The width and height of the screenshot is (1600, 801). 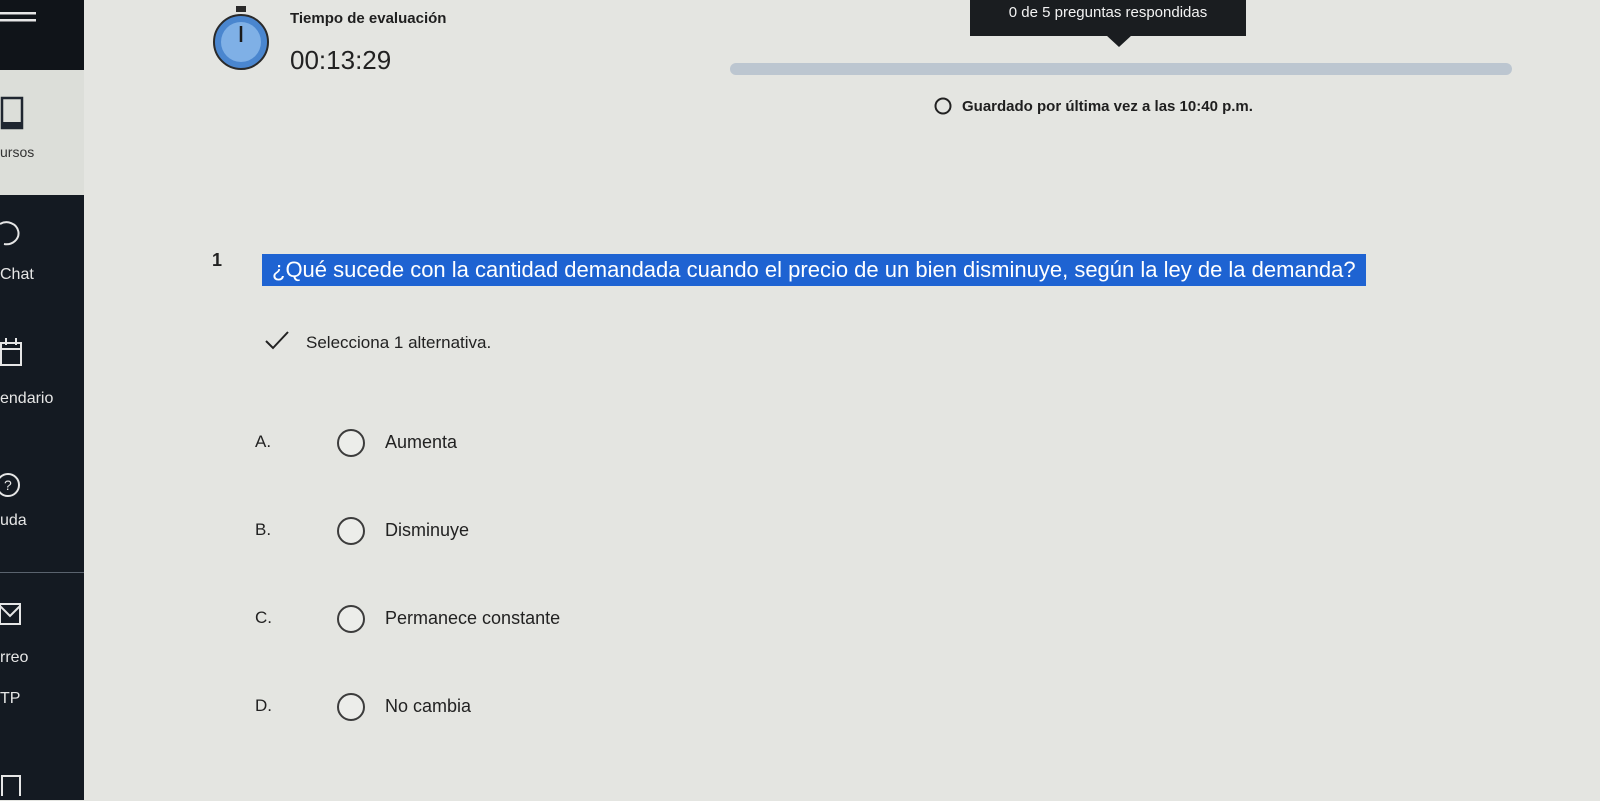 I want to click on sidebar-item-courses: ursos, so click(x=42, y=130).